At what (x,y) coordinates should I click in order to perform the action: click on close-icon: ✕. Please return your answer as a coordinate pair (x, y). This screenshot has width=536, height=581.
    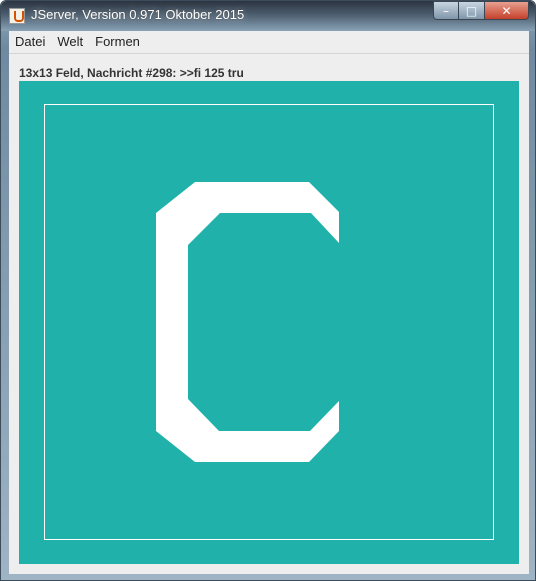
    Looking at the image, I should click on (506, 10).